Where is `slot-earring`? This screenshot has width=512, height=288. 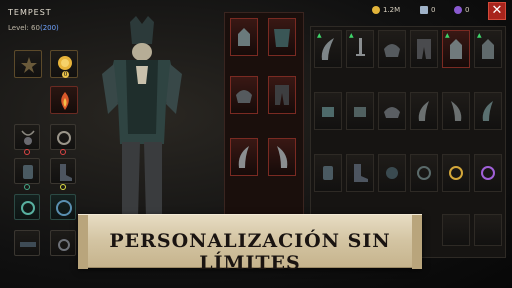
slot-earring is located at coordinates (63, 243).